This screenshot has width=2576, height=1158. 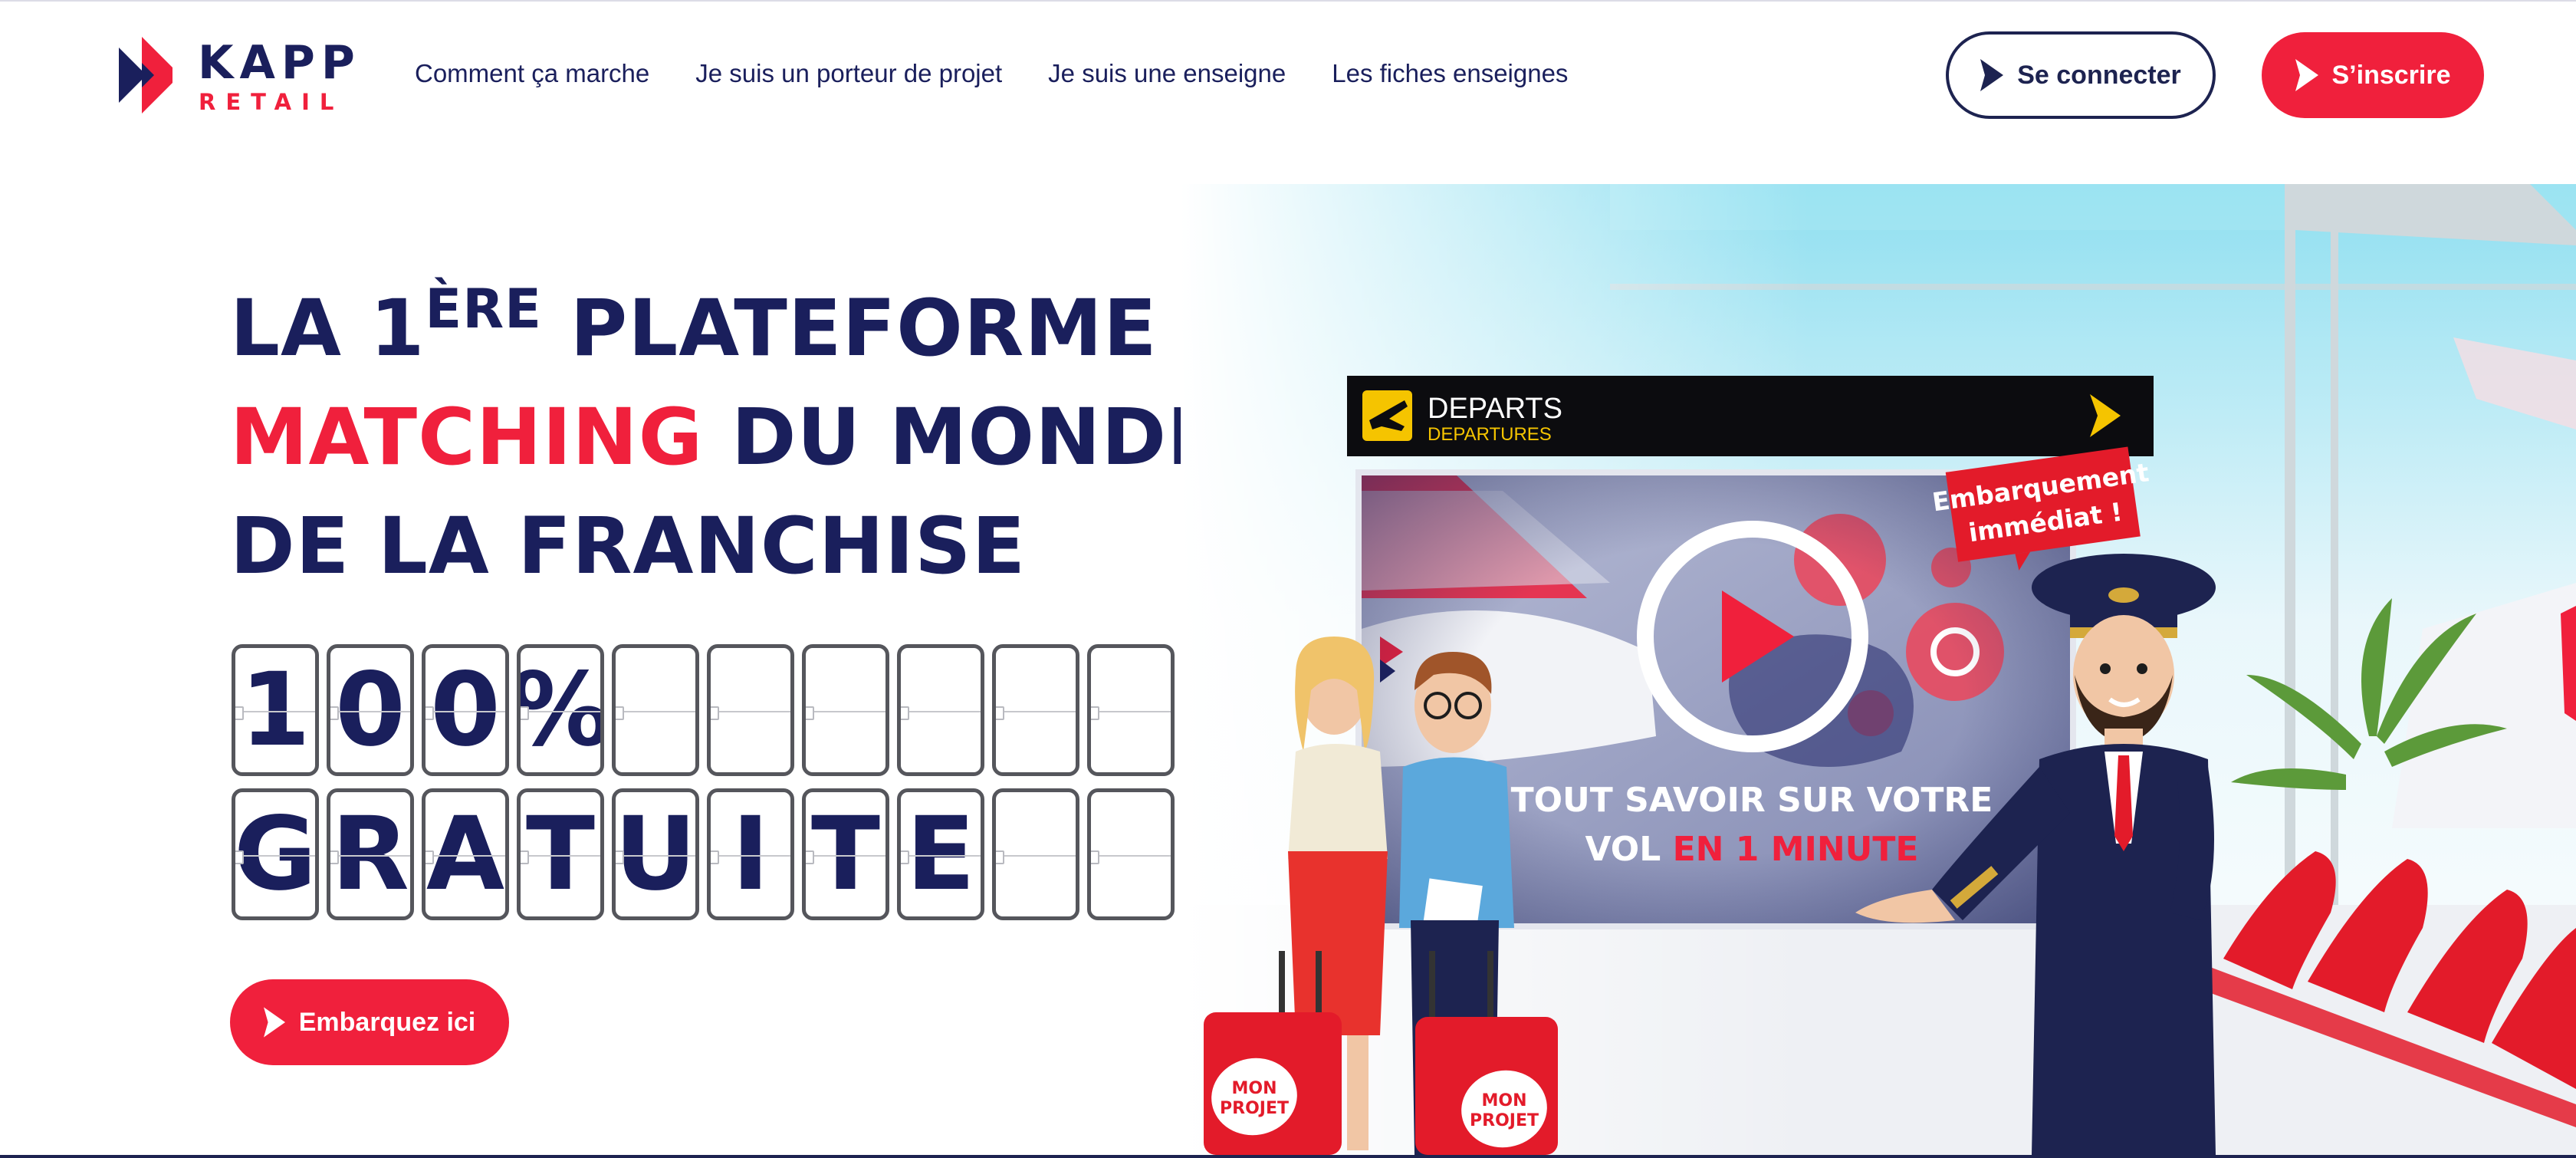 What do you see at coordinates (1751, 416) in the screenshot?
I see `departures-board: DEPARTS DEPARTURES` at bounding box center [1751, 416].